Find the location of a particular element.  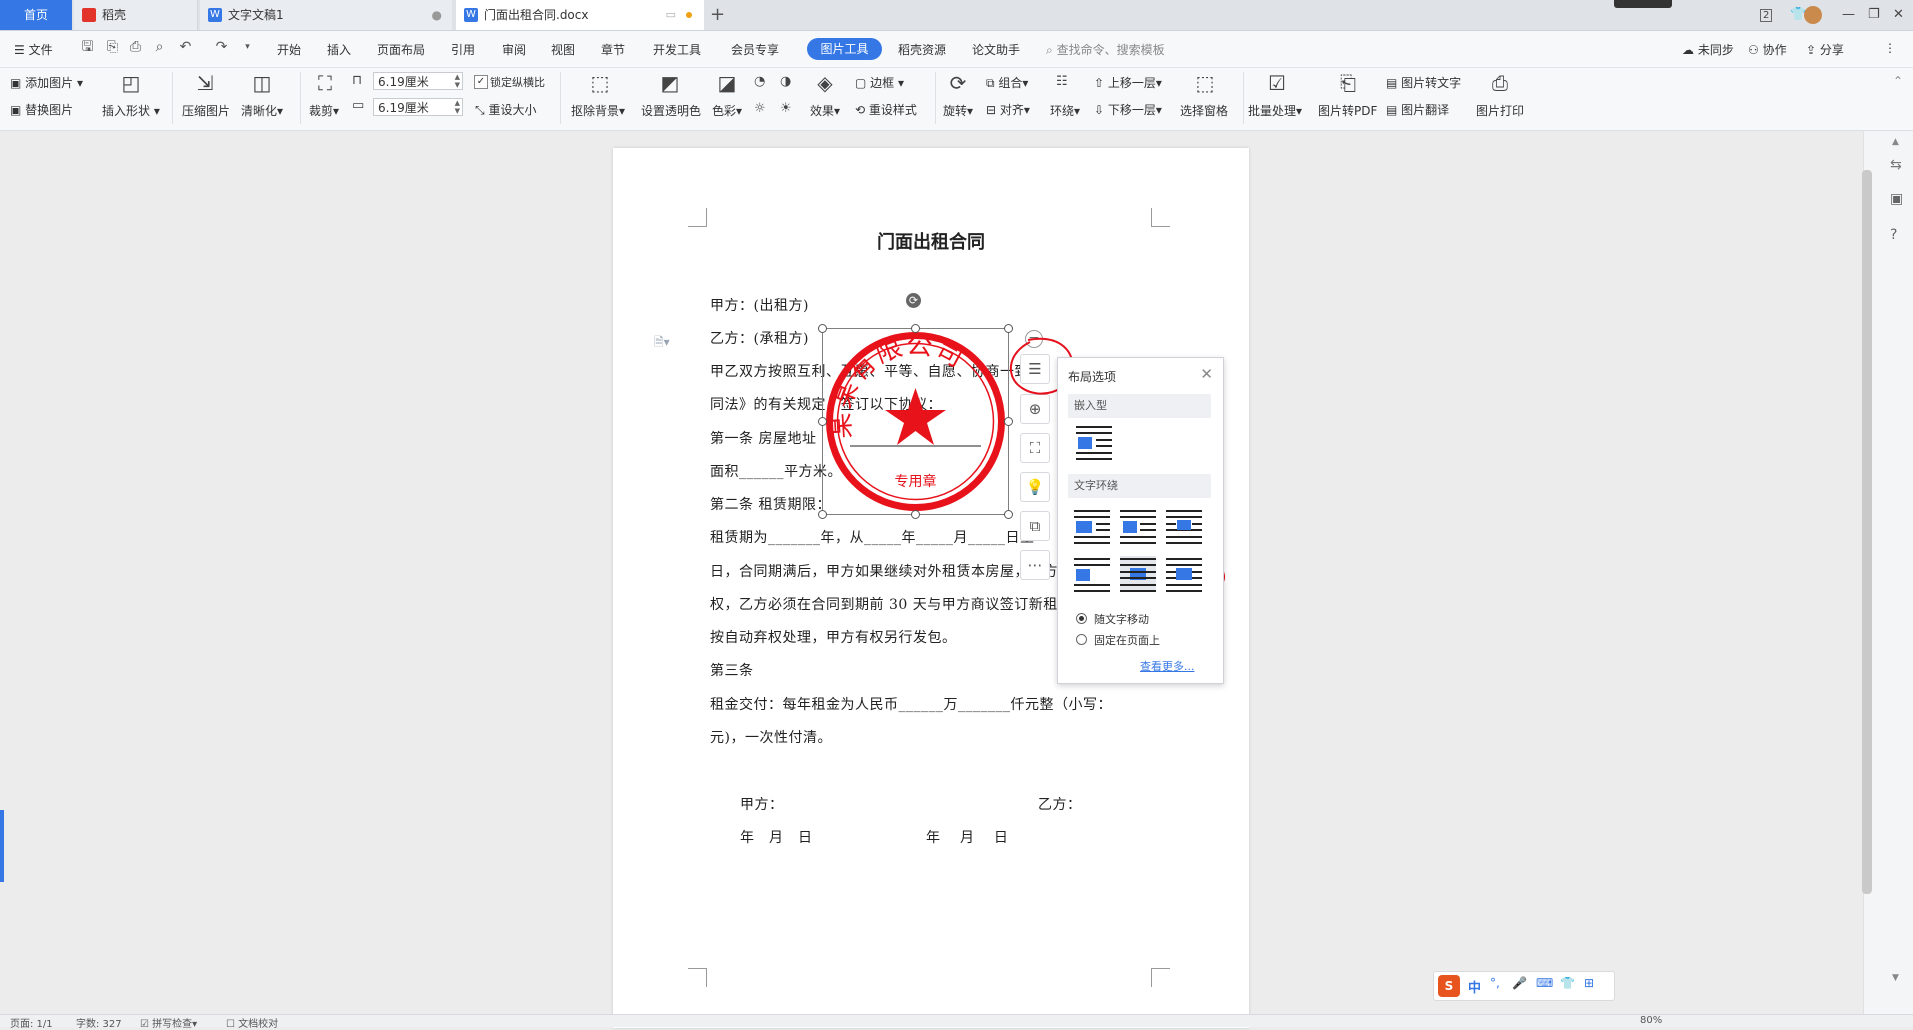

proofread: ☐ 文档校对 is located at coordinates (252, 1022).